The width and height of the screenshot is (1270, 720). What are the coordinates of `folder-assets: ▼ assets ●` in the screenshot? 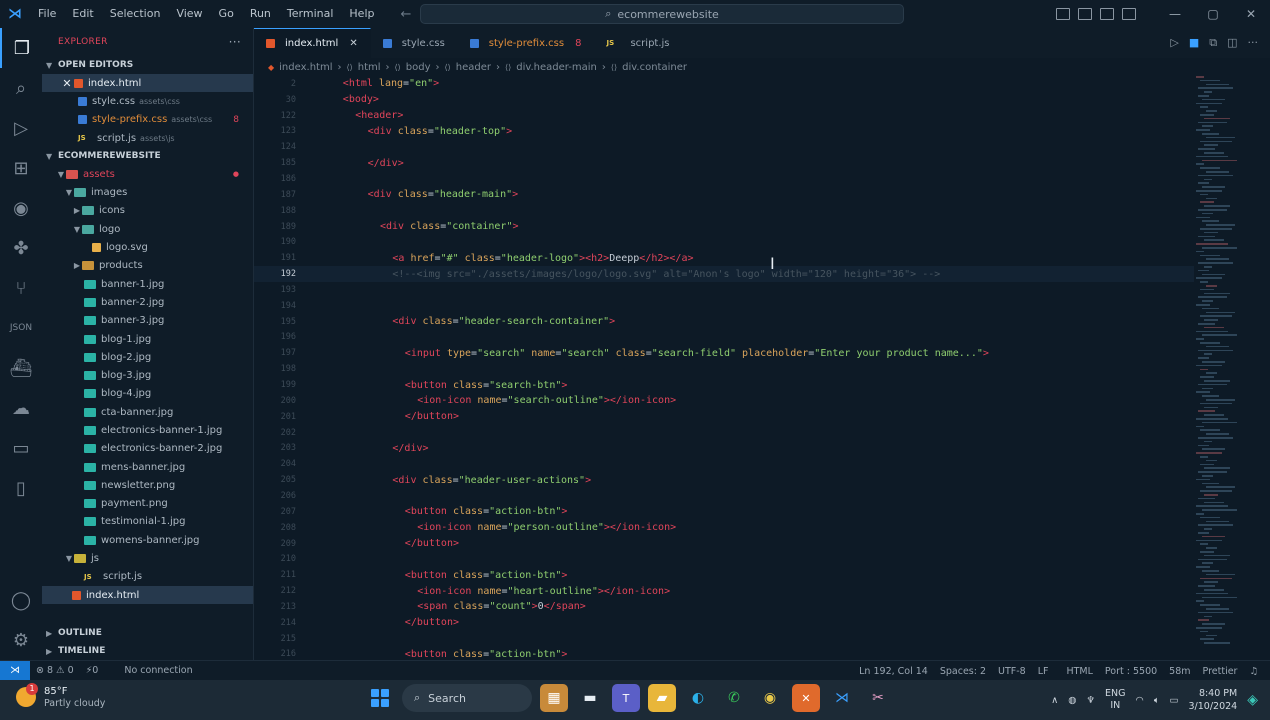 It's located at (147, 174).